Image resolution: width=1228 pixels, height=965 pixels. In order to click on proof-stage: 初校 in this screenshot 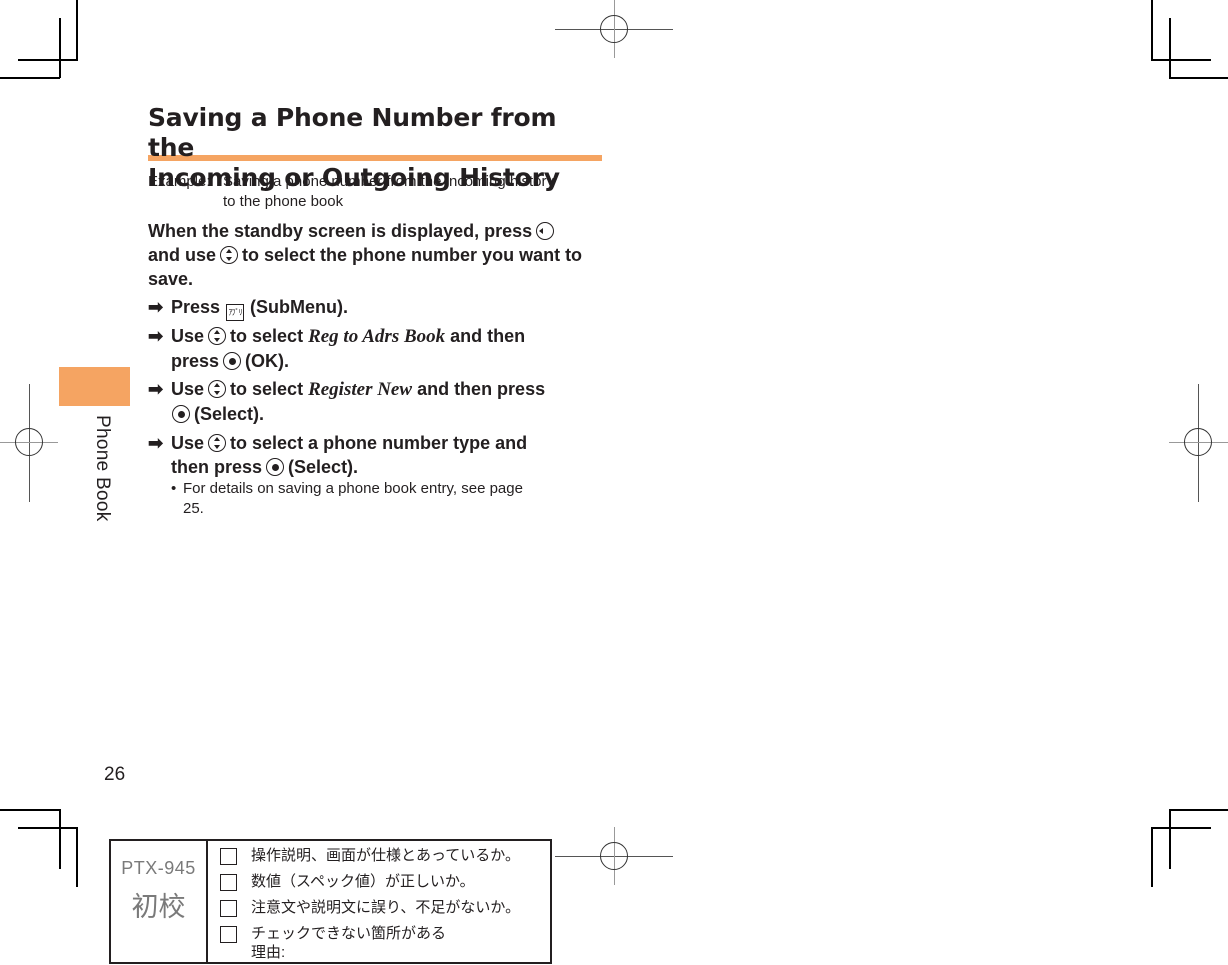, I will do `click(158, 907)`.